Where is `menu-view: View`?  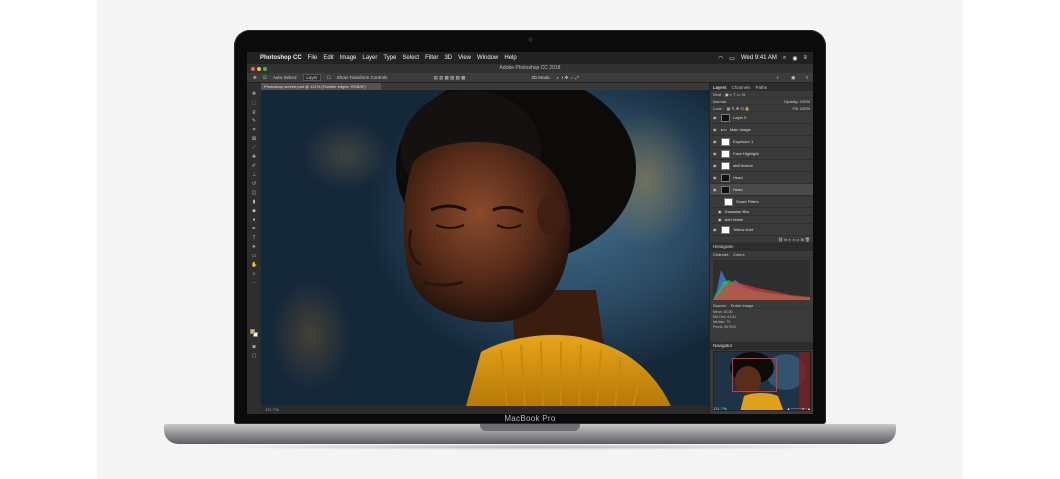
menu-view: View is located at coordinates (464, 58).